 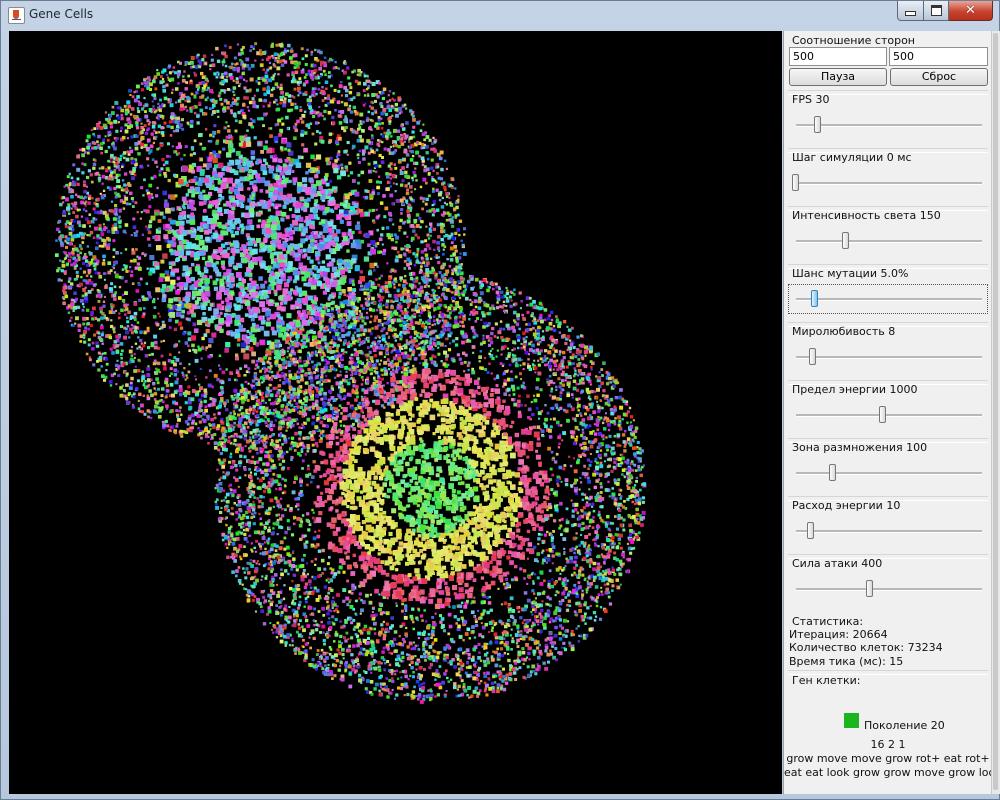 What do you see at coordinates (838, 634) in the screenshot?
I see `iteration-stat: Итерация: 20664` at bounding box center [838, 634].